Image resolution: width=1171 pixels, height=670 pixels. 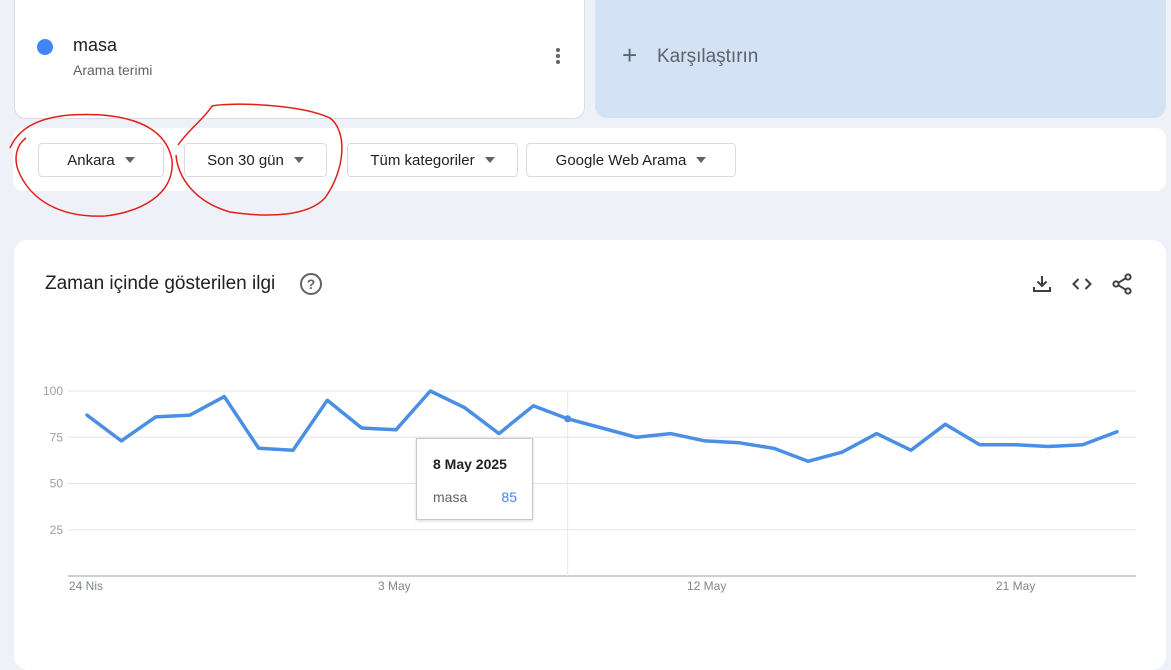 What do you see at coordinates (470, 464) in the screenshot?
I see `tooltip-date: 8 May 2025` at bounding box center [470, 464].